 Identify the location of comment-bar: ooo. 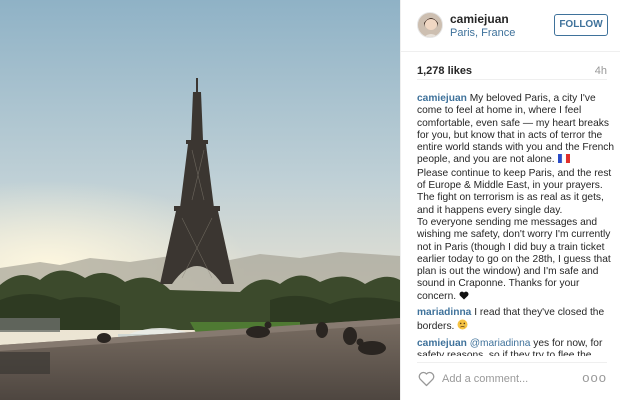
(512, 378).